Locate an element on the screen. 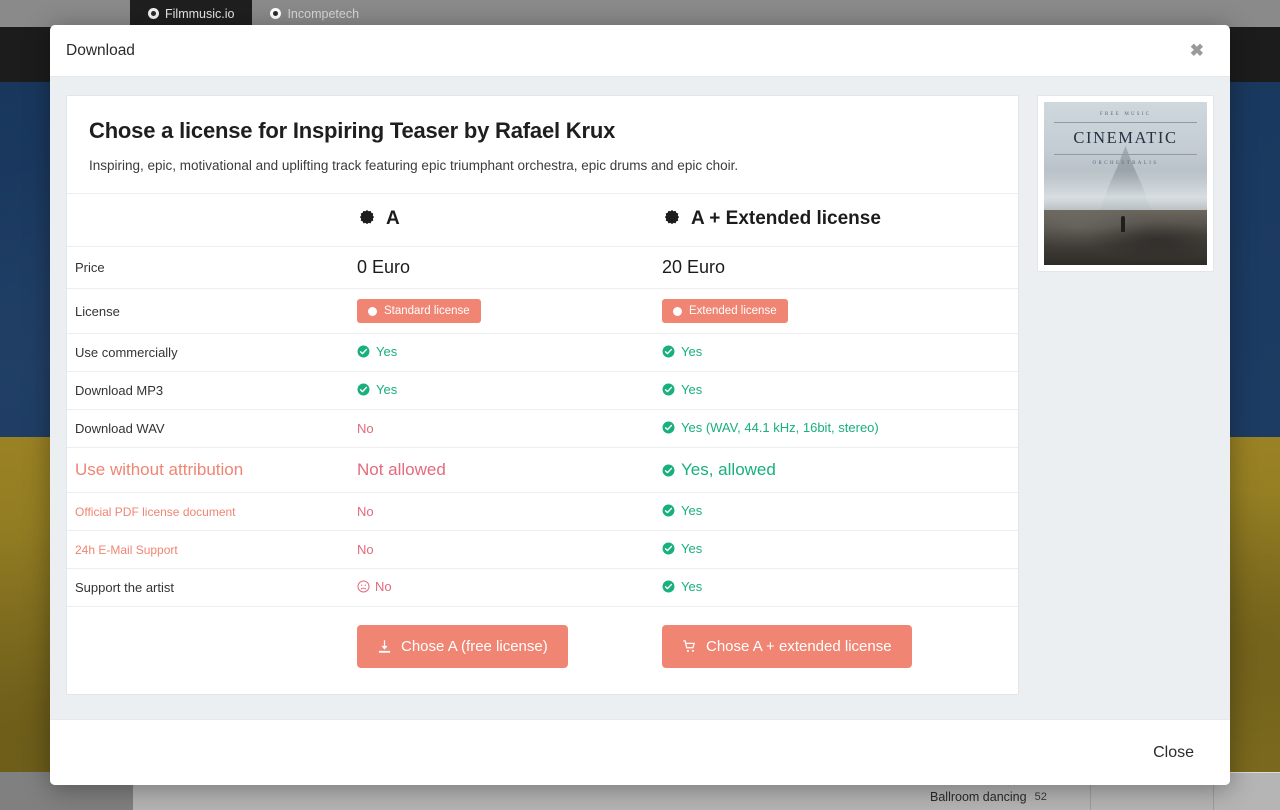  browser-tab-bar: Filmmusic.io Incompetech is located at coordinates (640, 13).